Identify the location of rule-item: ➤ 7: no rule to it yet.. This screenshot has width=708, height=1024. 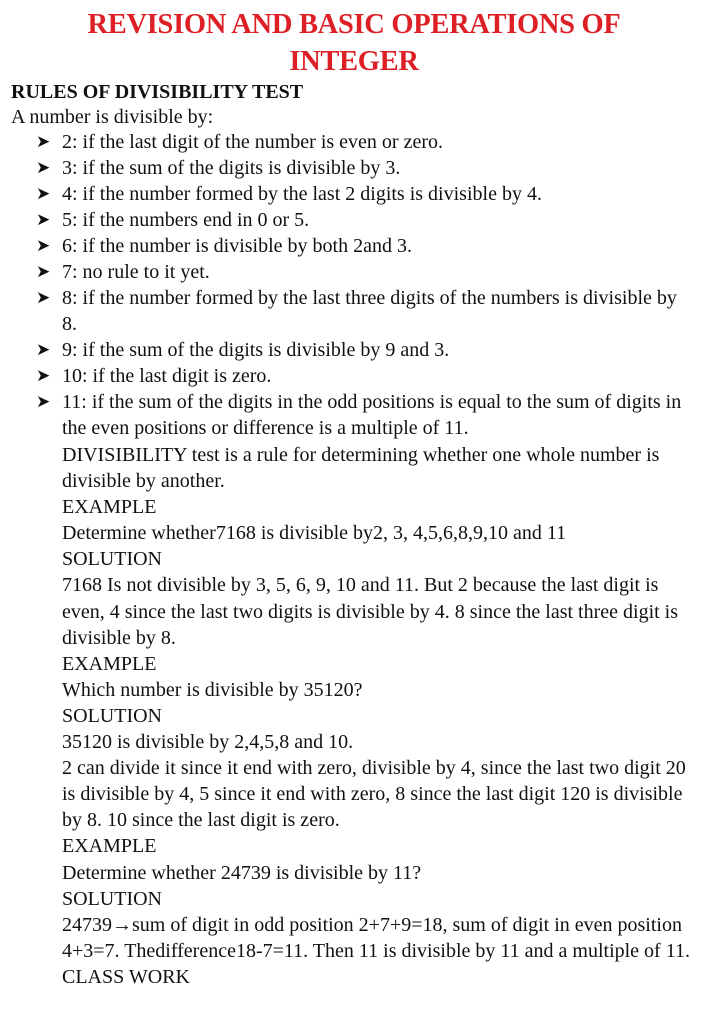
(354, 272).